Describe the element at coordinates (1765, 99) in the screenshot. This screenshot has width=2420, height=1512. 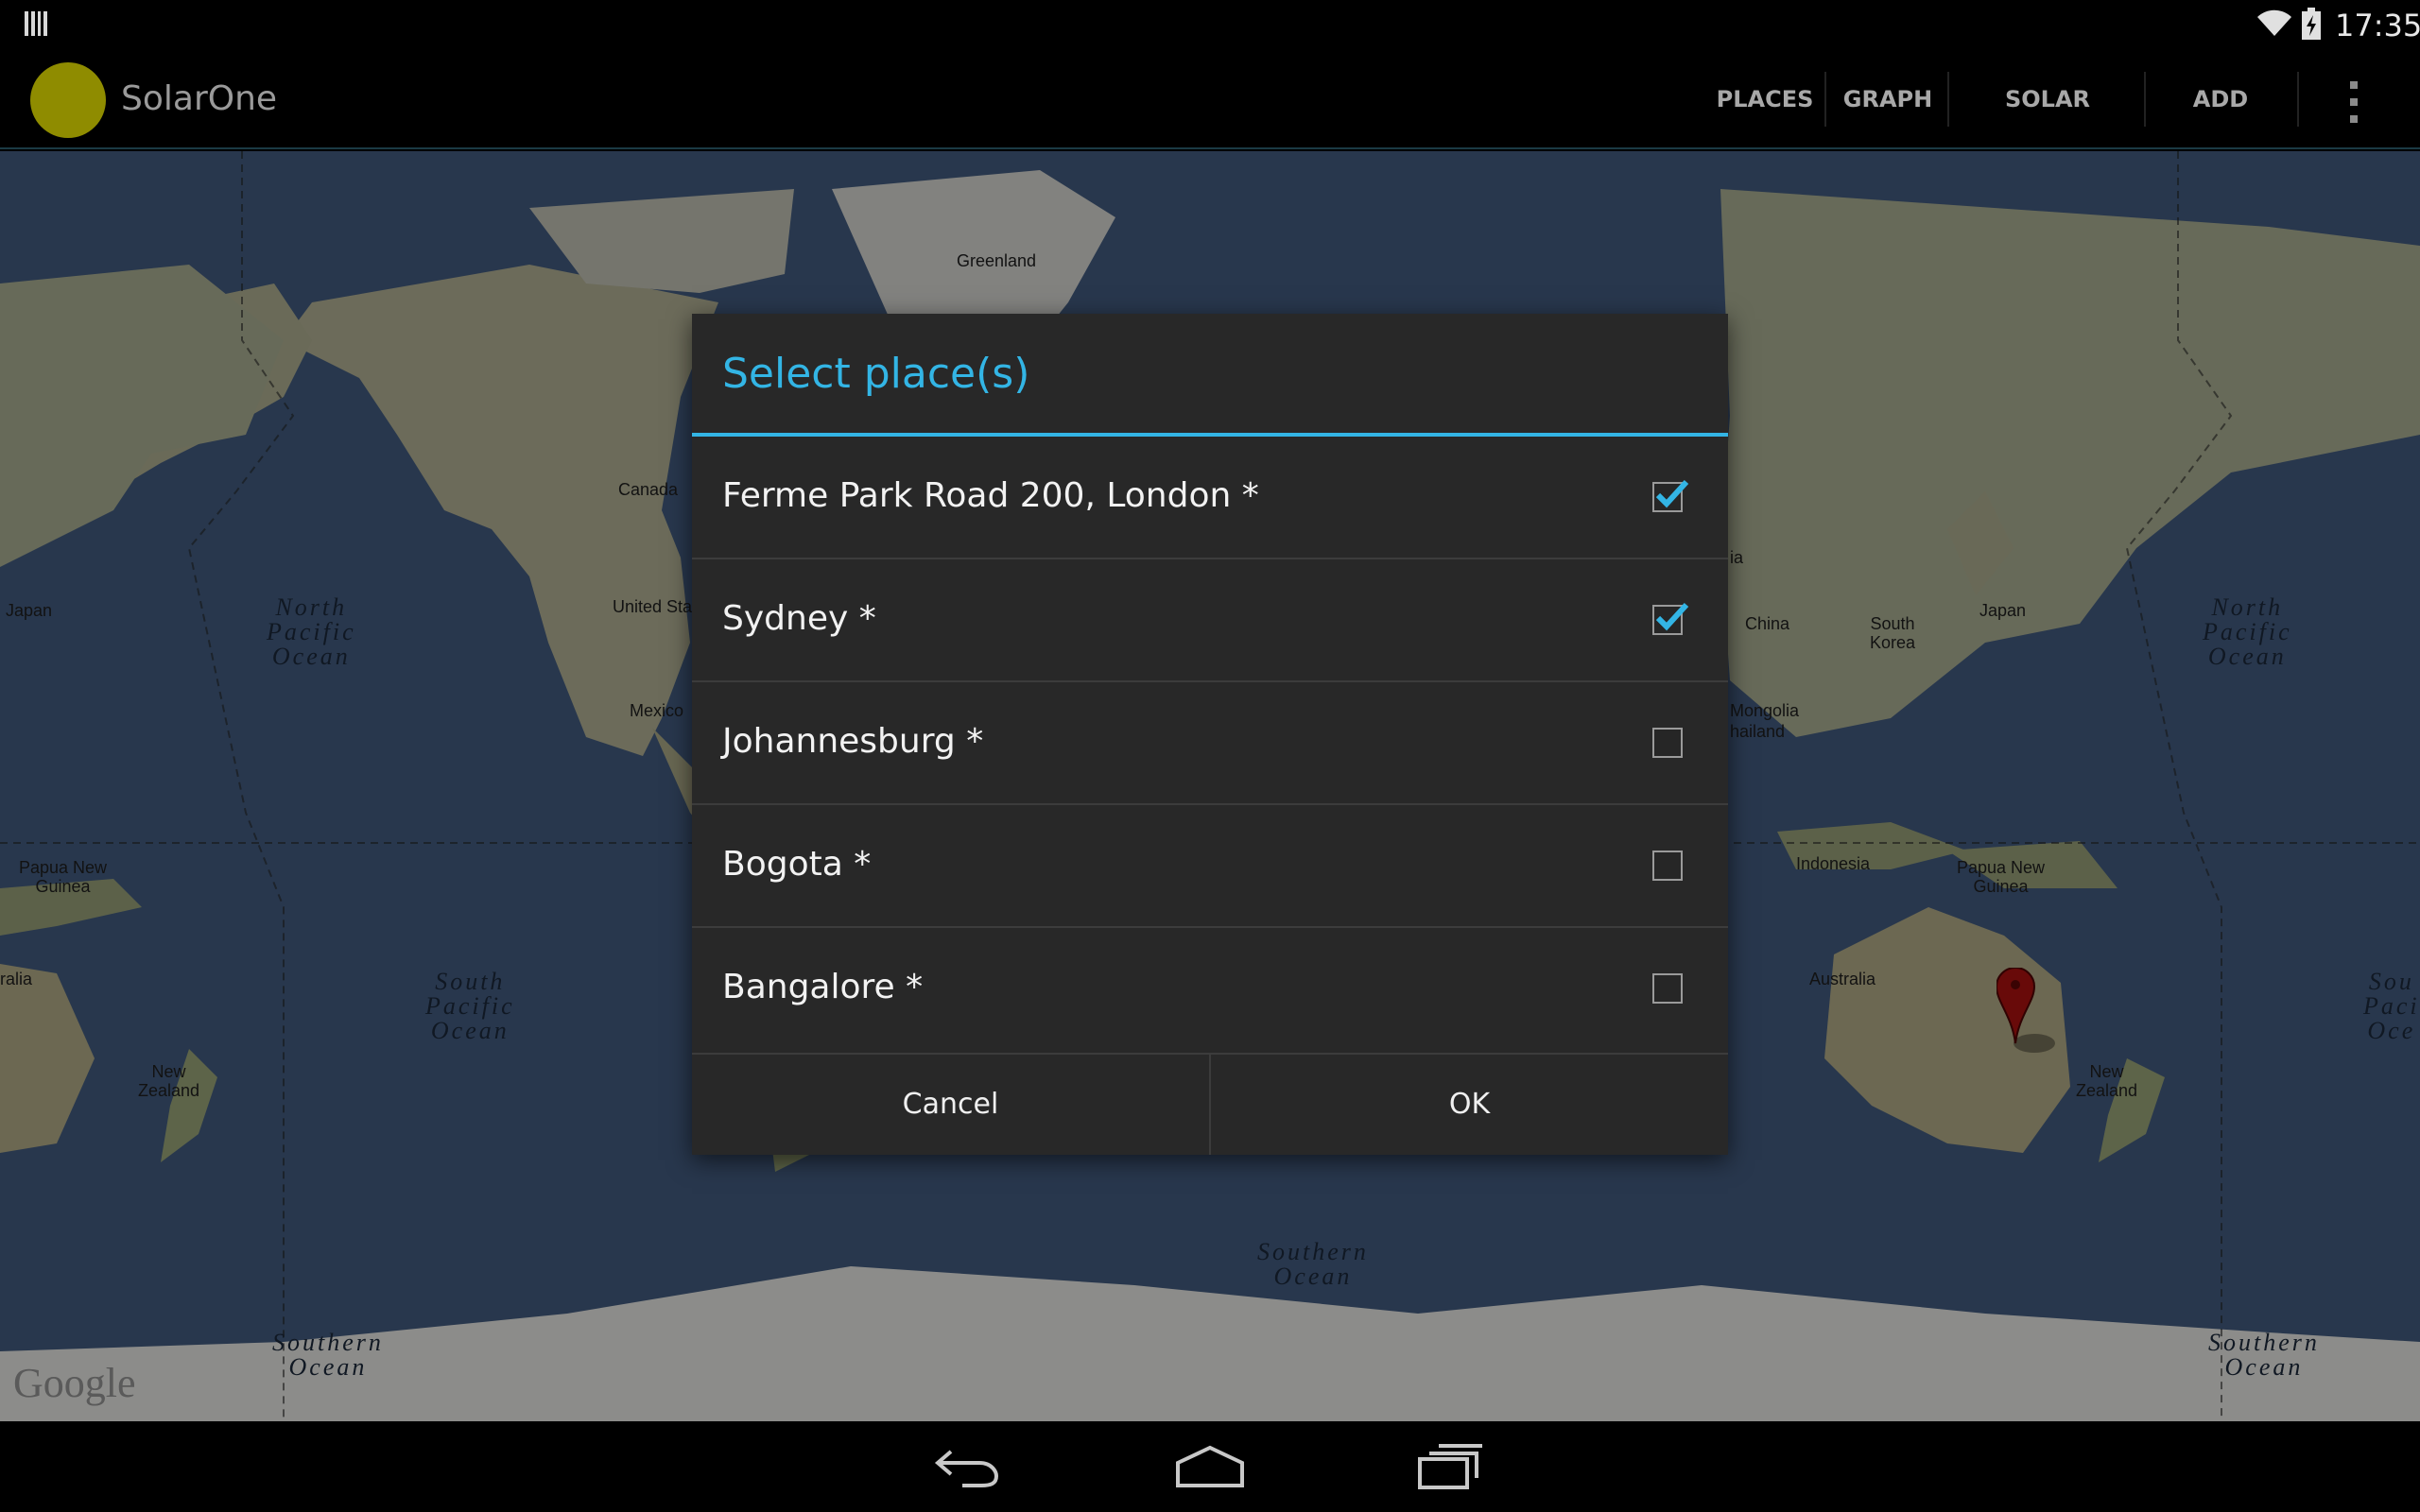
I see `action-places: PLACES` at that location.